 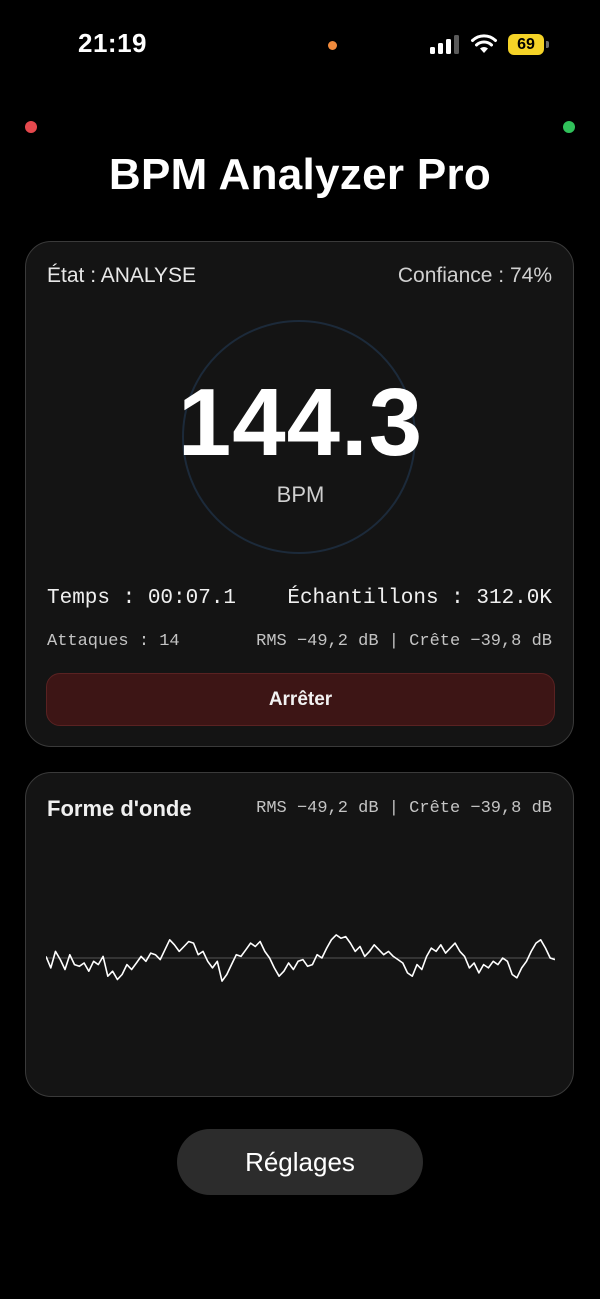 What do you see at coordinates (526, 44) in the screenshot?
I see `battery-level: 69` at bounding box center [526, 44].